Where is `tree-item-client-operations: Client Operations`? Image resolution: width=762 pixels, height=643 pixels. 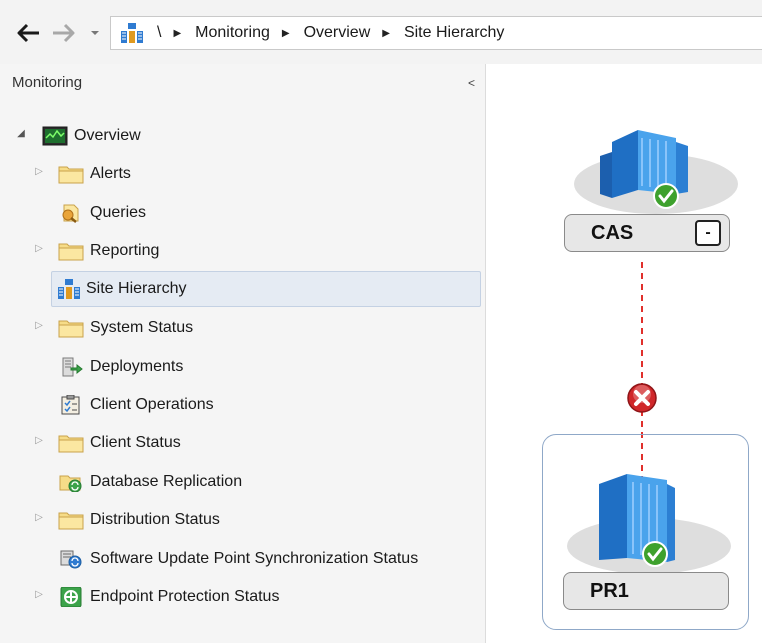 tree-item-client-operations: Client Operations is located at coordinates (136, 405).